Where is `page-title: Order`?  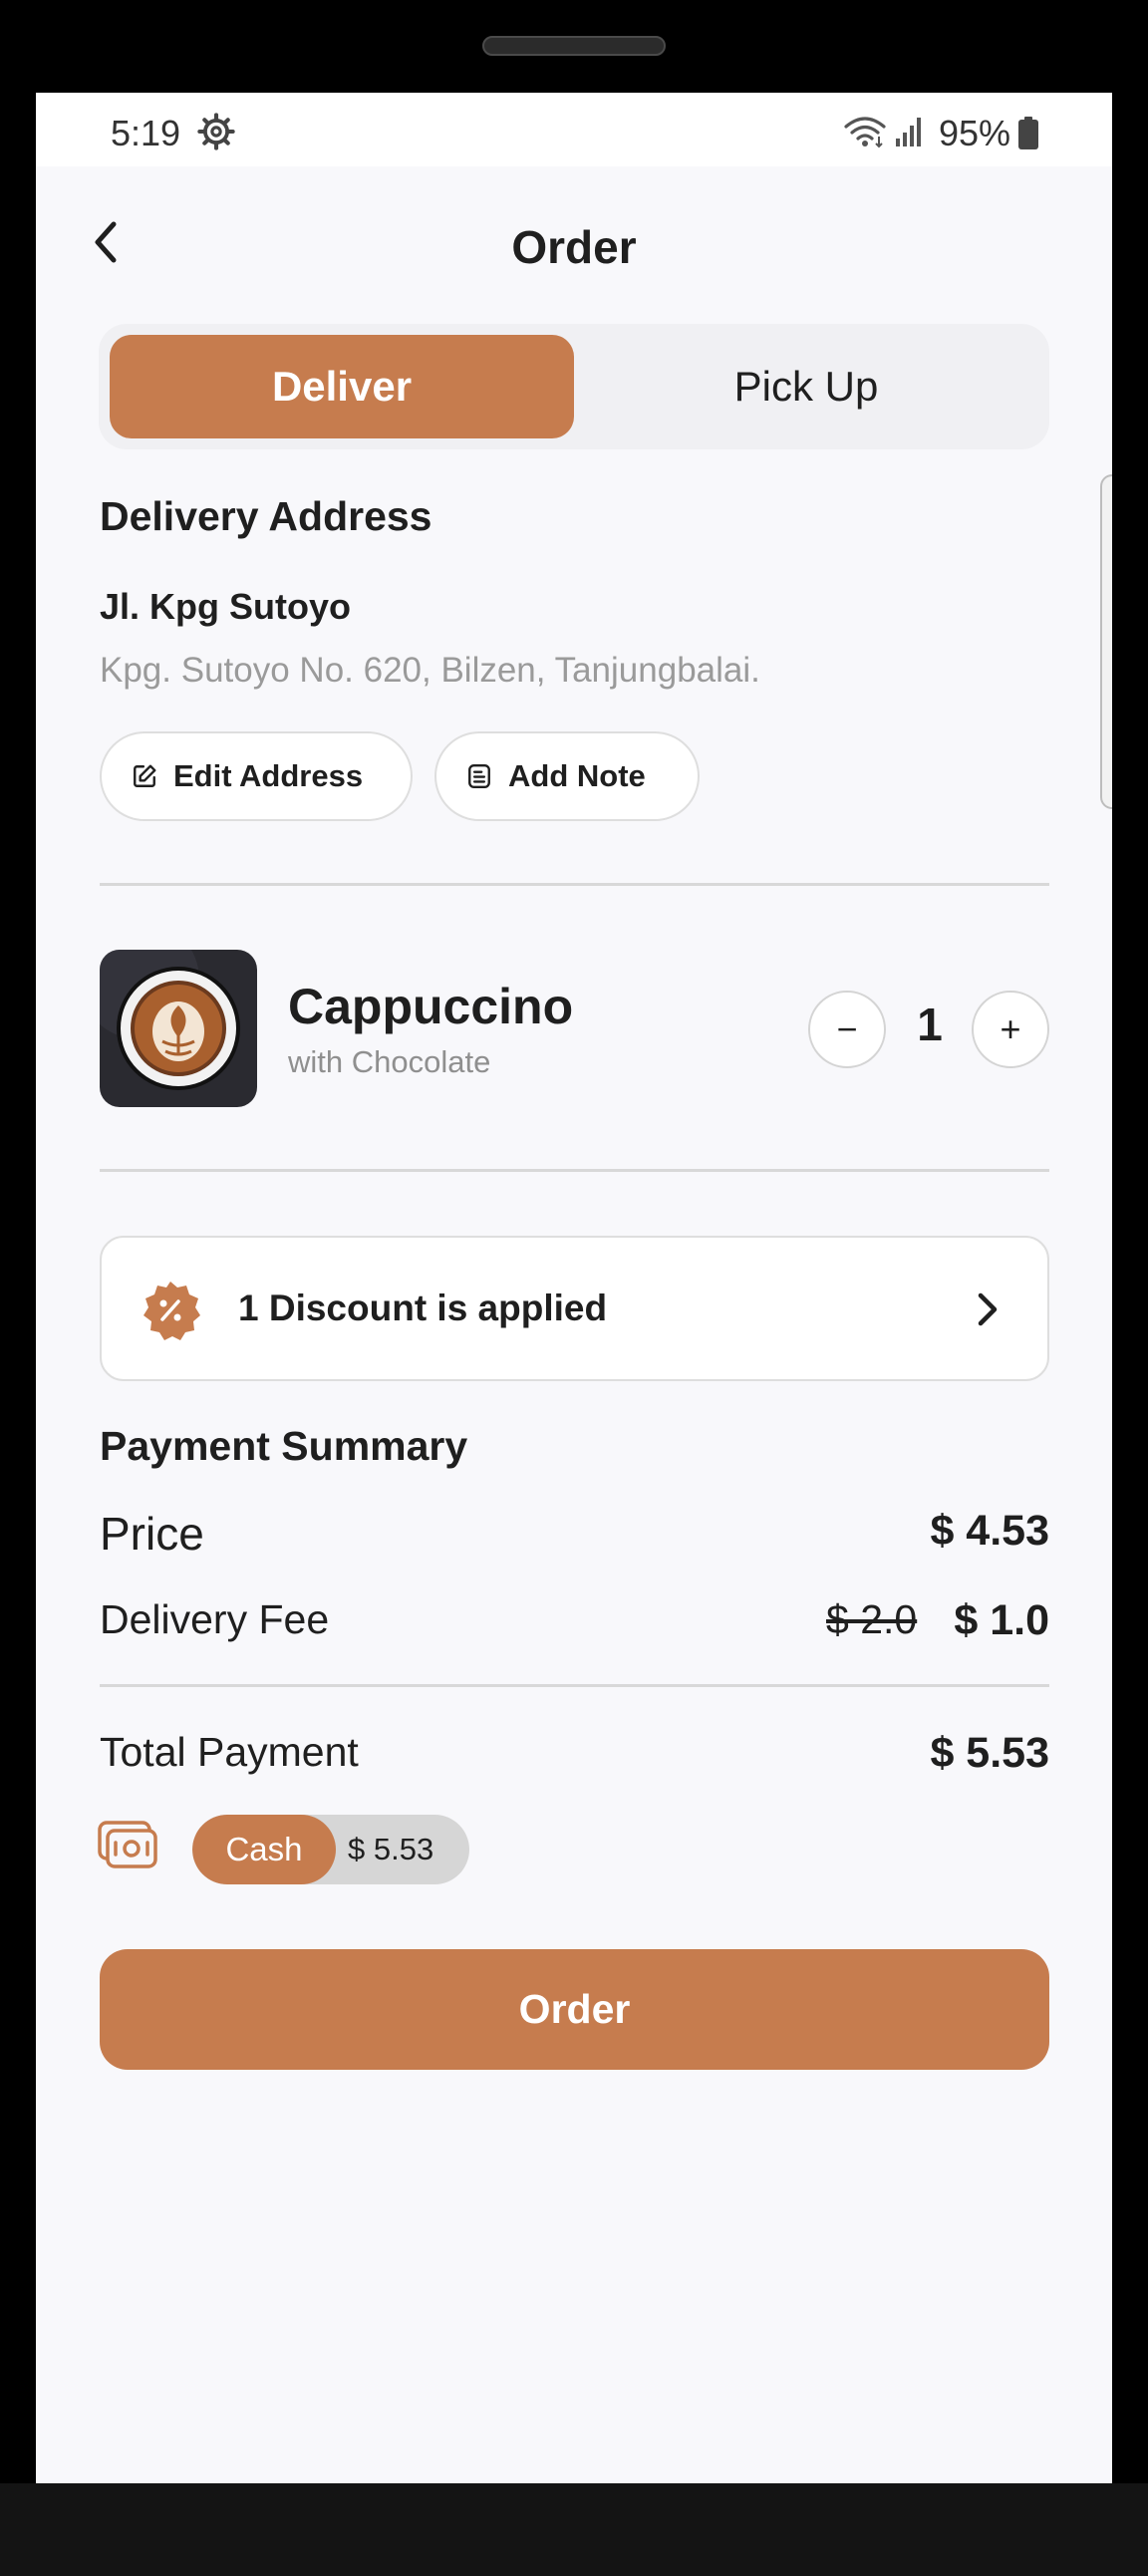
page-title: Order is located at coordinates (574, 247).